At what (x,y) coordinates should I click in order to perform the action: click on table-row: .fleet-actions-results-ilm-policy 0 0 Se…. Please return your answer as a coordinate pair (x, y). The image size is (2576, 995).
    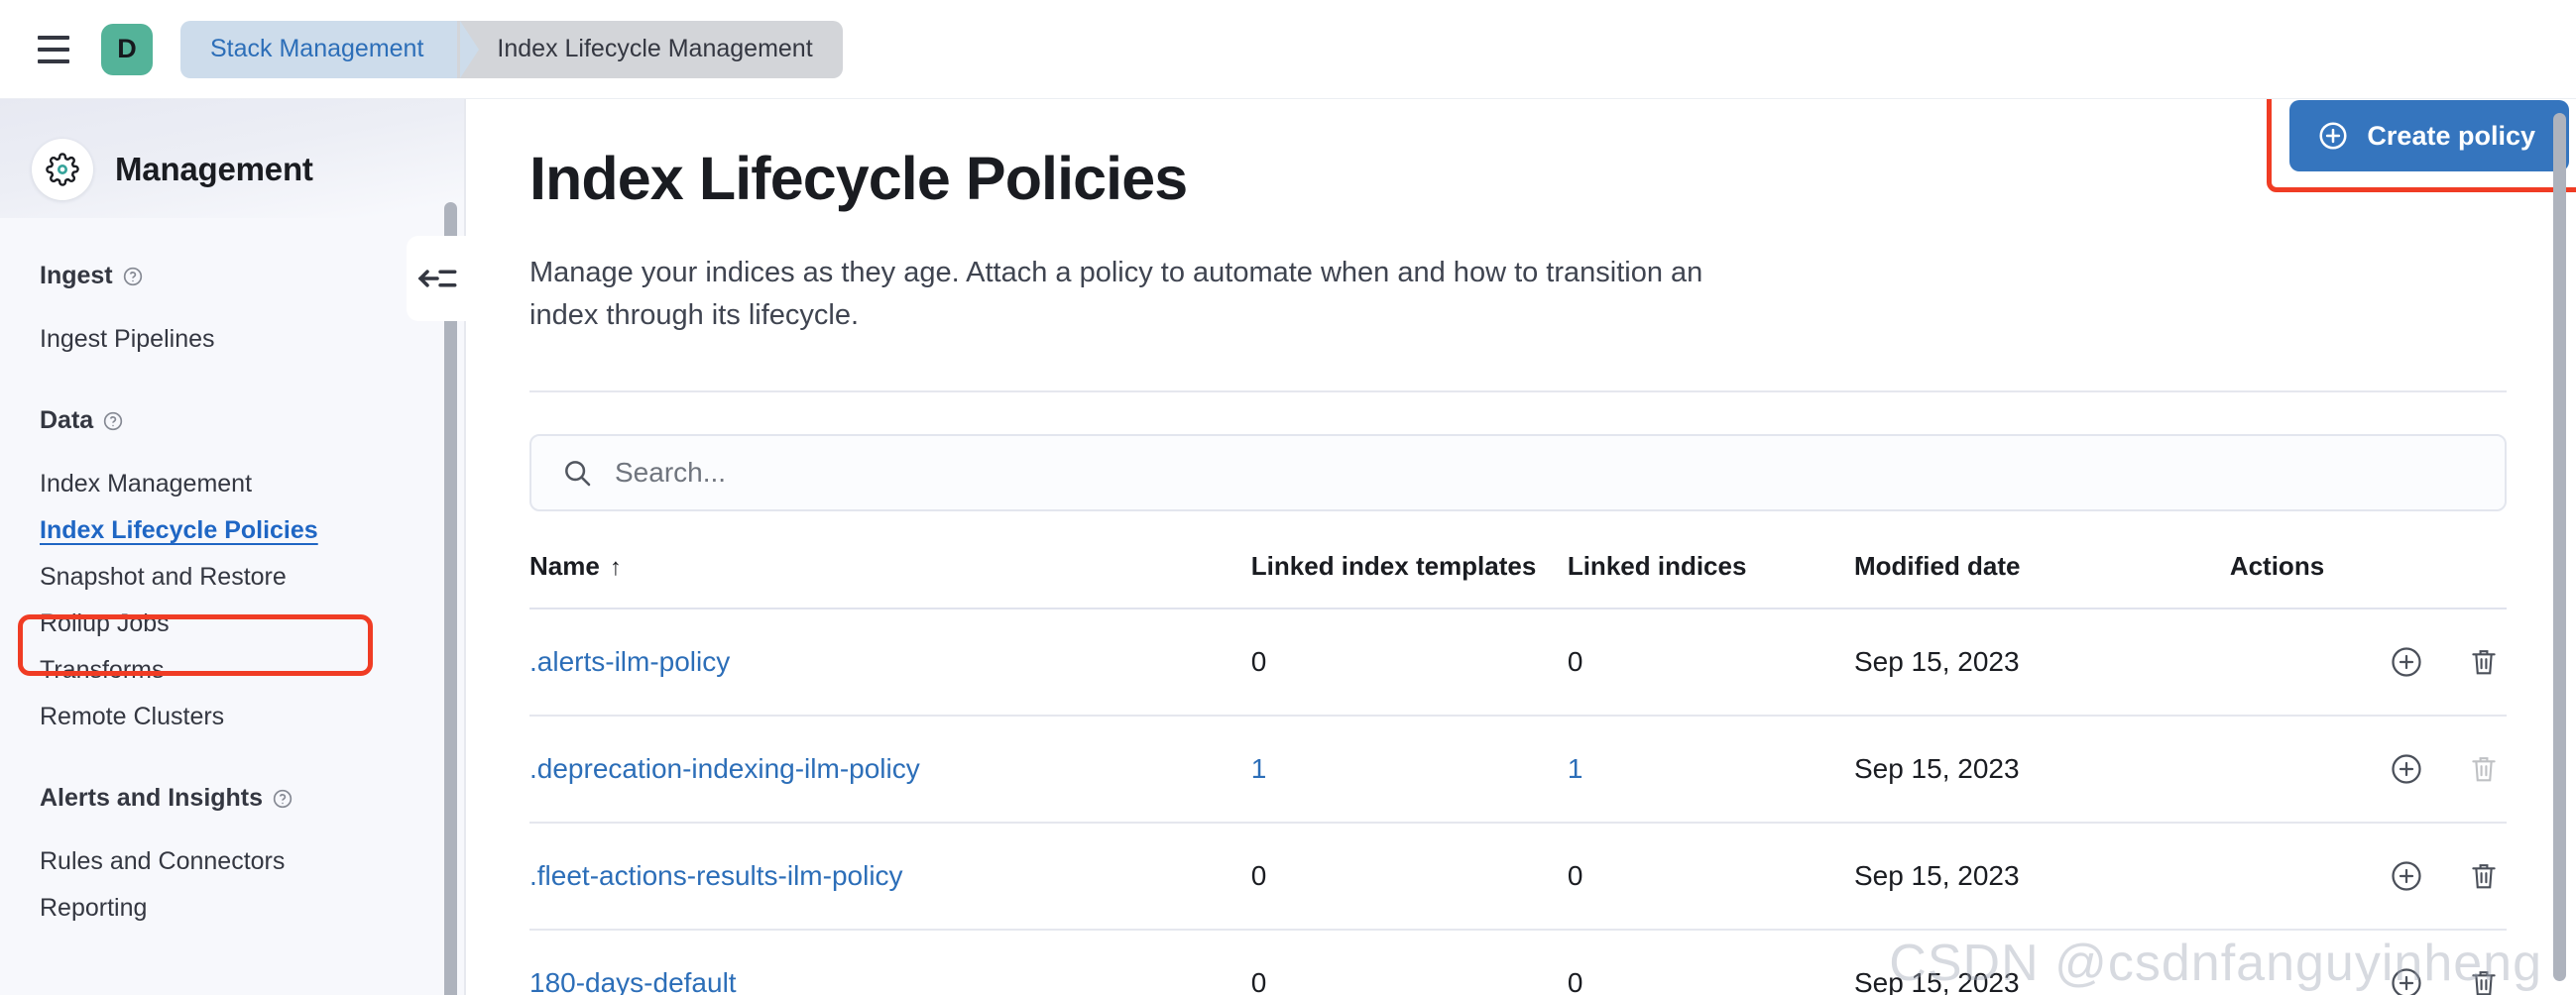
    Looking at the image, I should click on (1518, 876).